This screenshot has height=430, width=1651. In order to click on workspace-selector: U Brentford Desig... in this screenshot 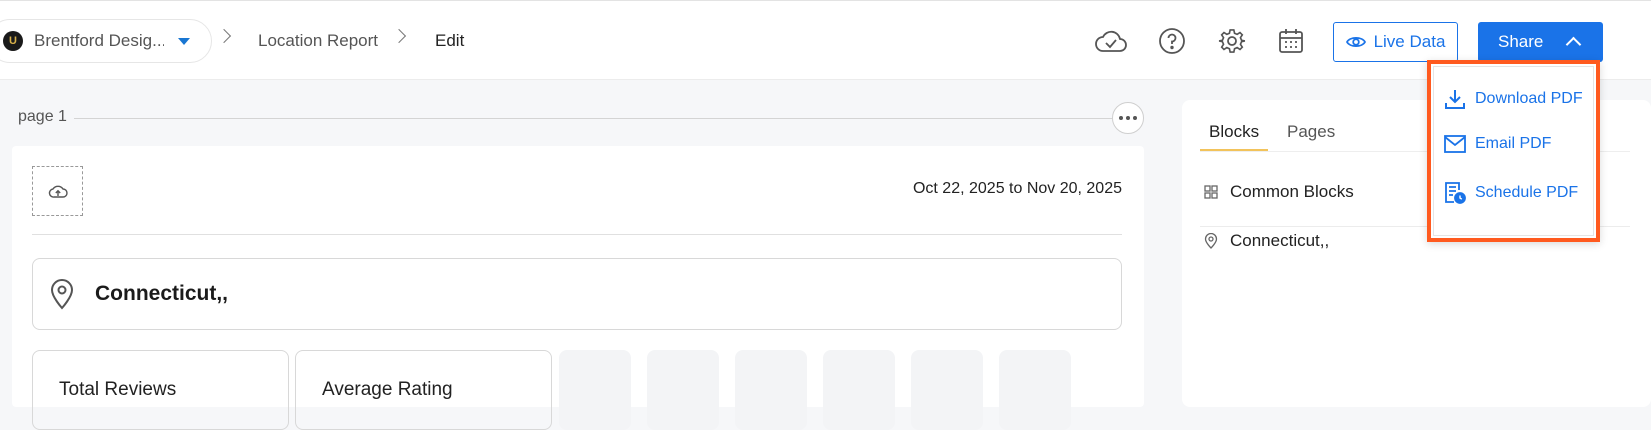, I will do `click(106, 41)`.